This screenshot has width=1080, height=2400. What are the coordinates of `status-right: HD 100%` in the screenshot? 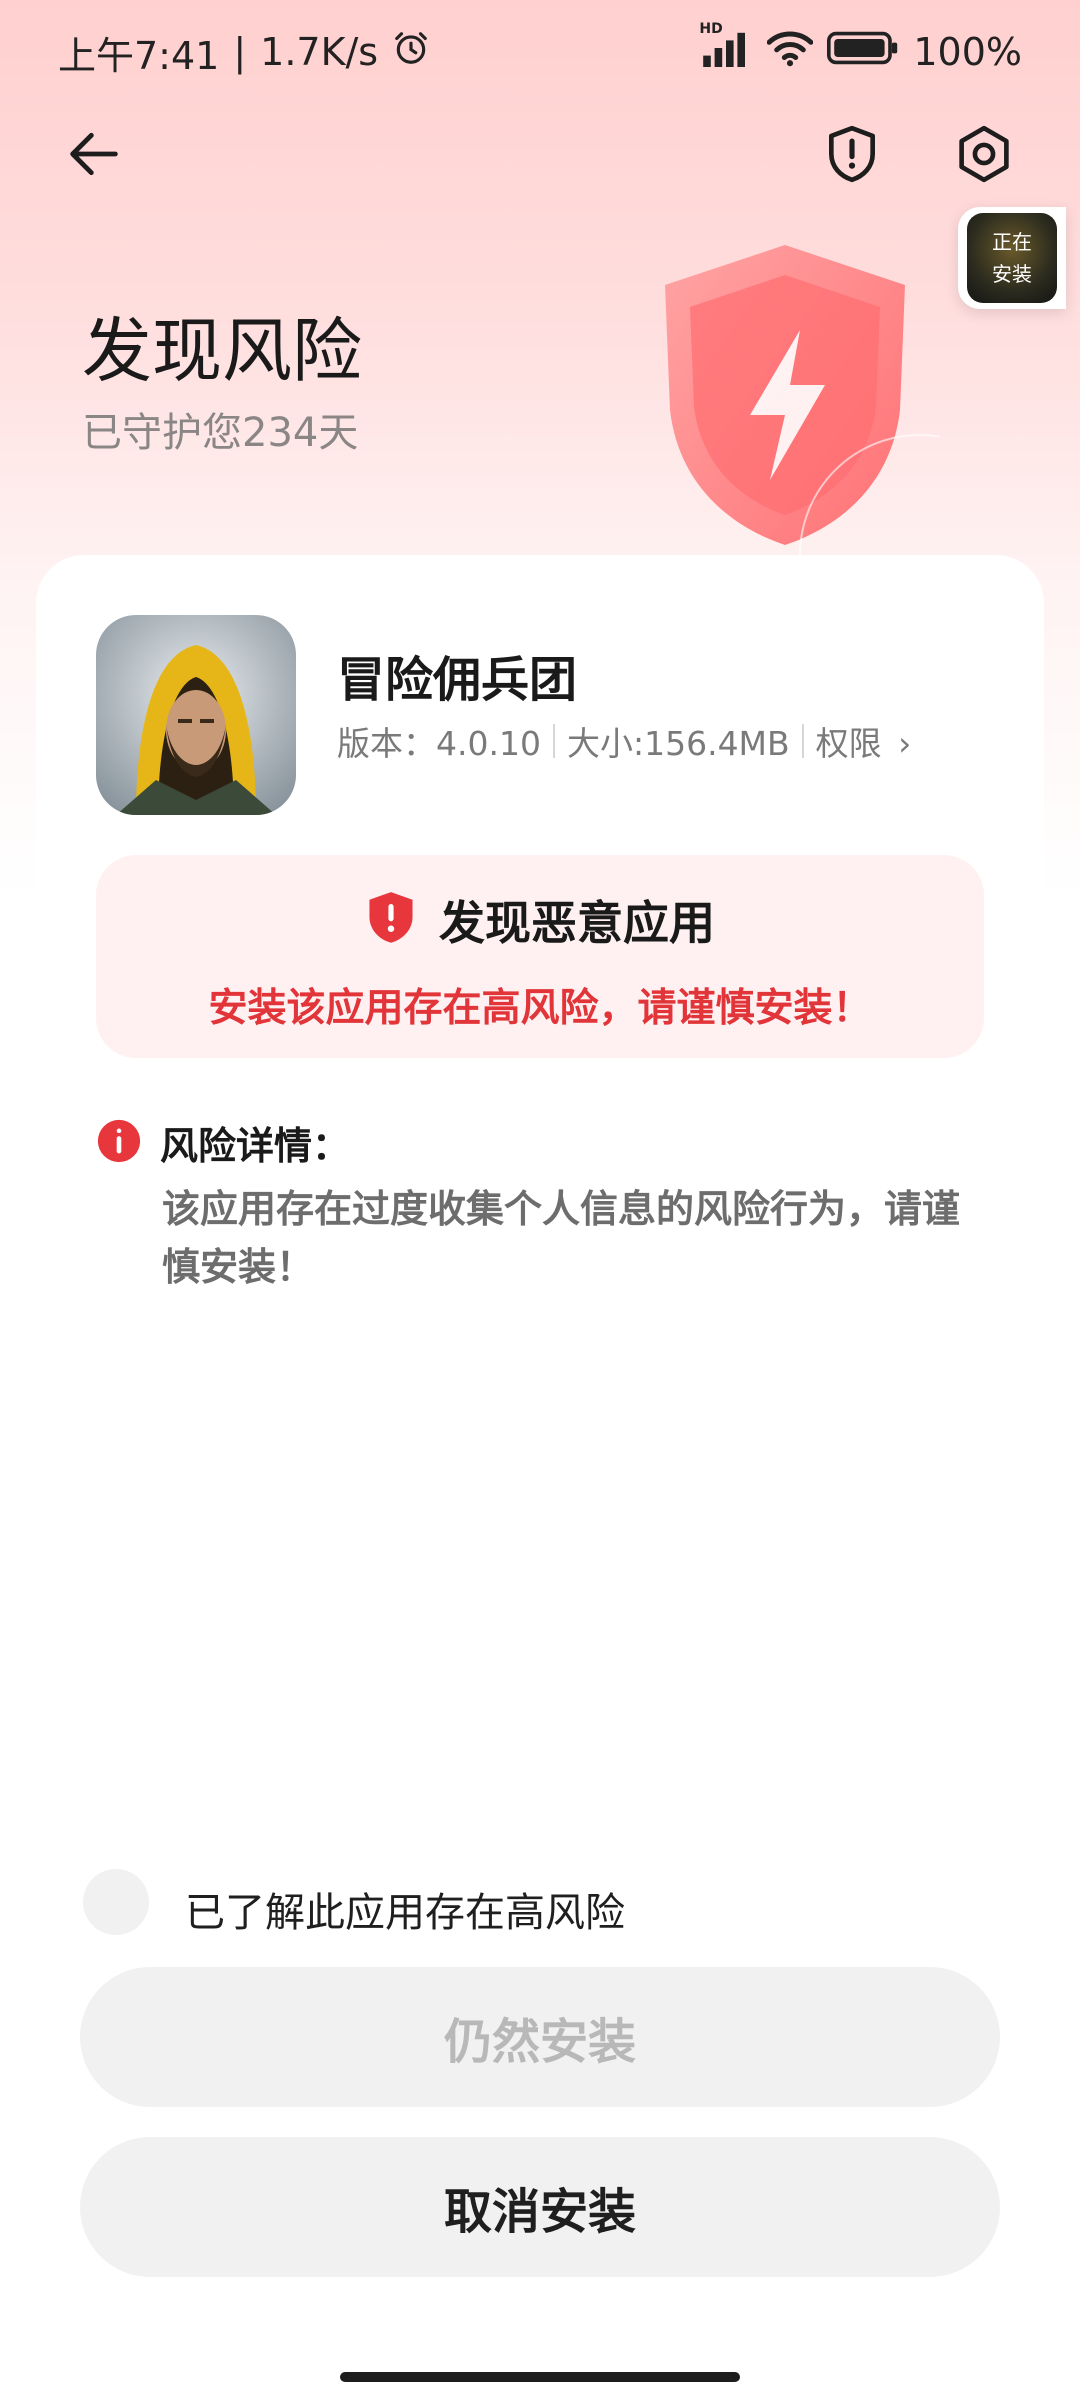 It's located at (860, 48).